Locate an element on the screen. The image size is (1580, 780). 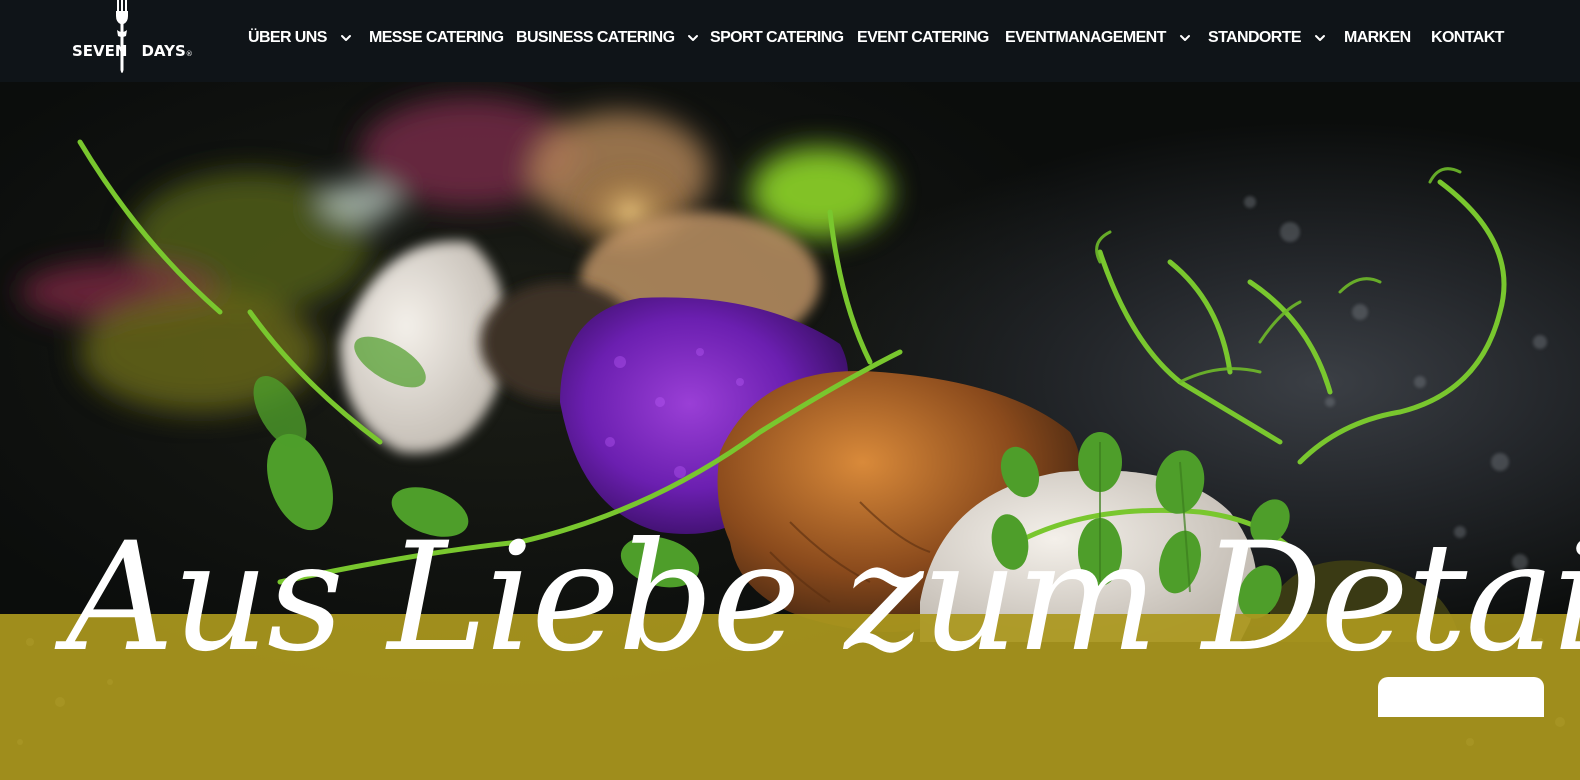
seven-days-logo: SEVEN DAYS® is located at coordinates (132, 39).